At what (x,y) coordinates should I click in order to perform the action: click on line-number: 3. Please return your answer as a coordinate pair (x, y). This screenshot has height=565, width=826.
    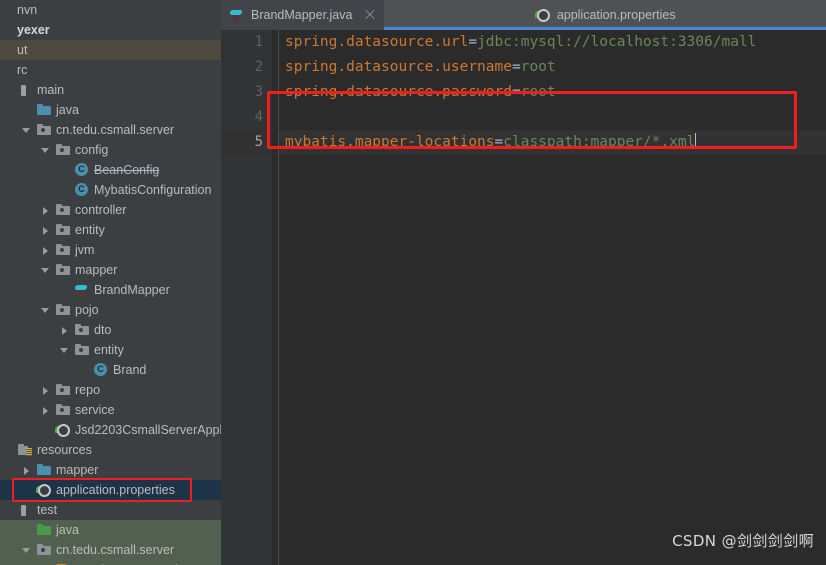
    Looking at the image, I should click on (258, 92).